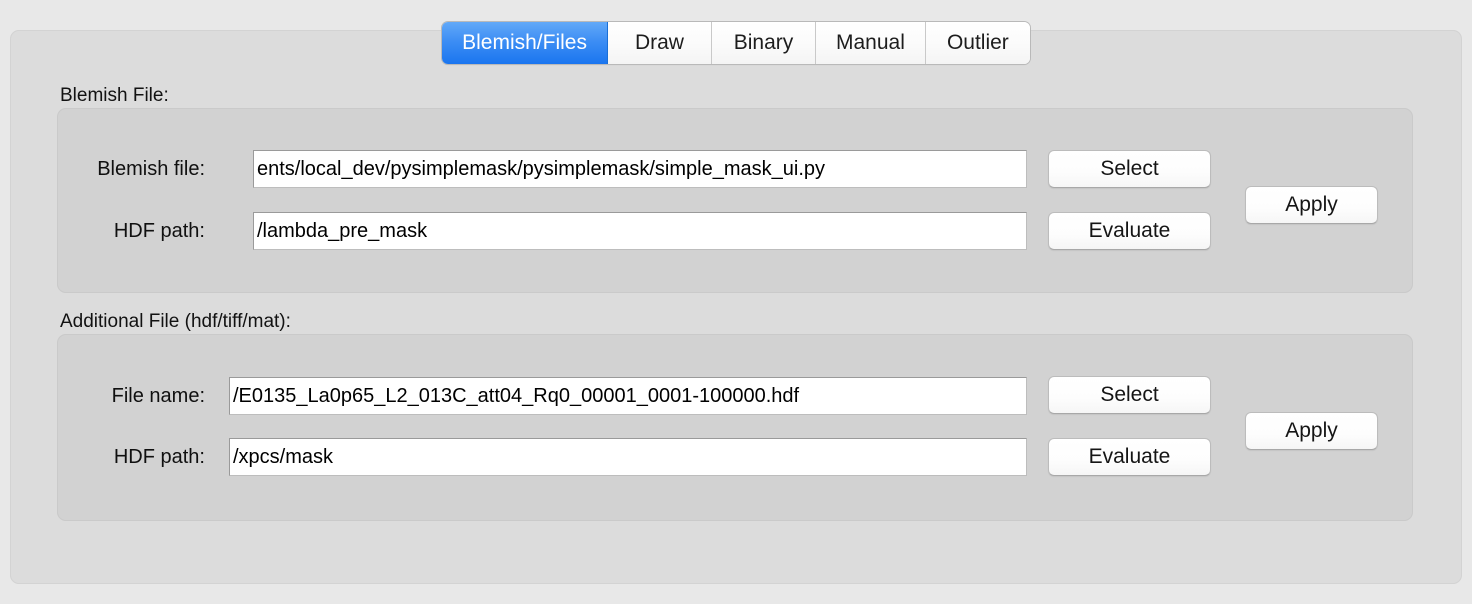 The width and height of the screenshot is (1472, 604). I want to click on tab-strip: Blemish/Files Draw Binary Manual Outlier, so click(736, 43).